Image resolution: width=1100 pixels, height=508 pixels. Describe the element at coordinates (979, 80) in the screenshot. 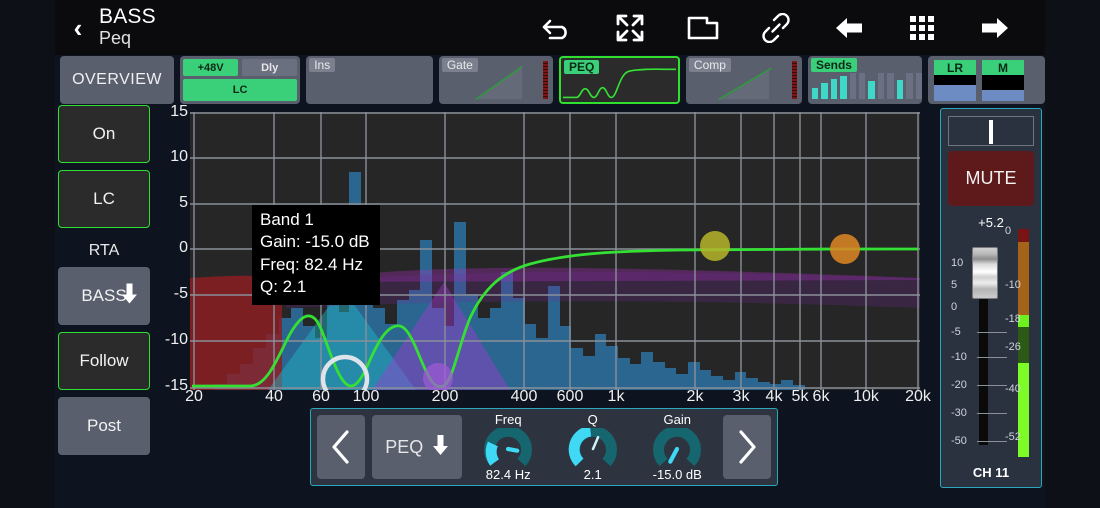

I see `bus-assign-group: LR M` at that location.